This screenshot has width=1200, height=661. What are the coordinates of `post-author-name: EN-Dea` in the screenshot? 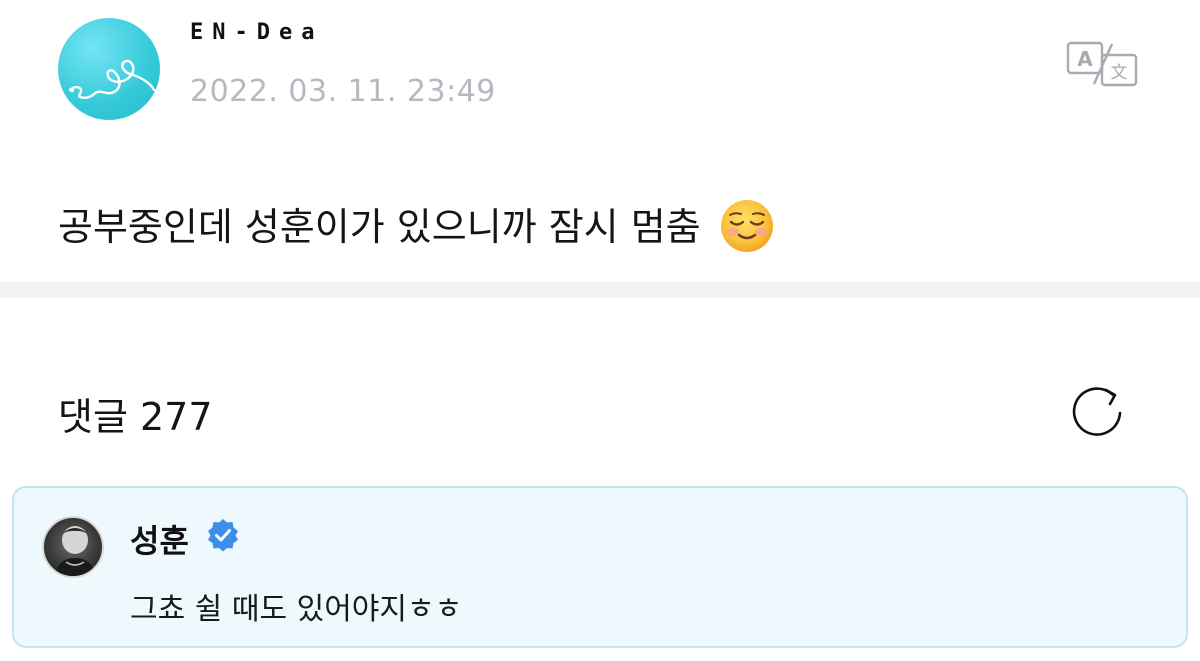 It's located at (256, 32).